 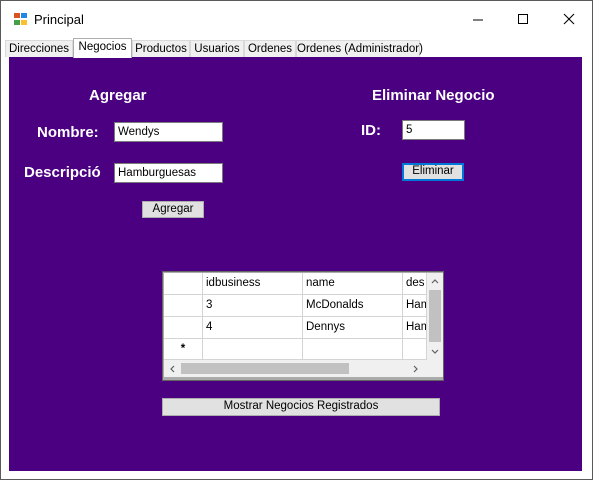 What do you see at coordinates (435, 281) in the screenshot?
I see `scroll-up-icon` at bounding box center [435, 281].